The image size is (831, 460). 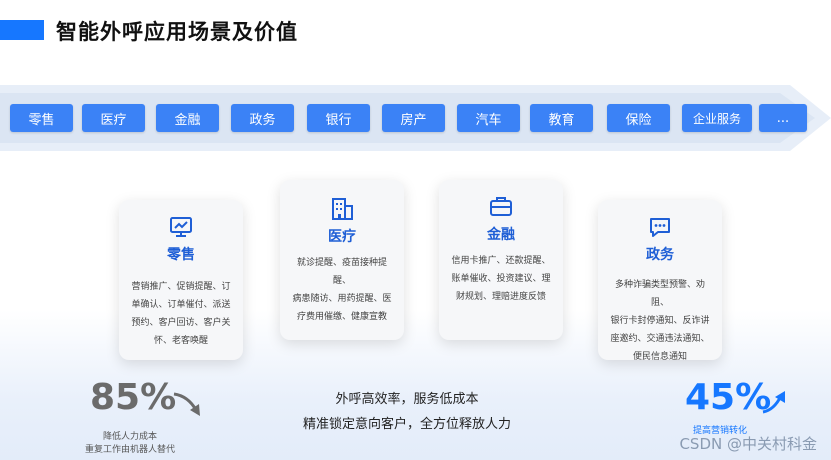 I want to click on card-title: 零售, so click(x=181, y=255).